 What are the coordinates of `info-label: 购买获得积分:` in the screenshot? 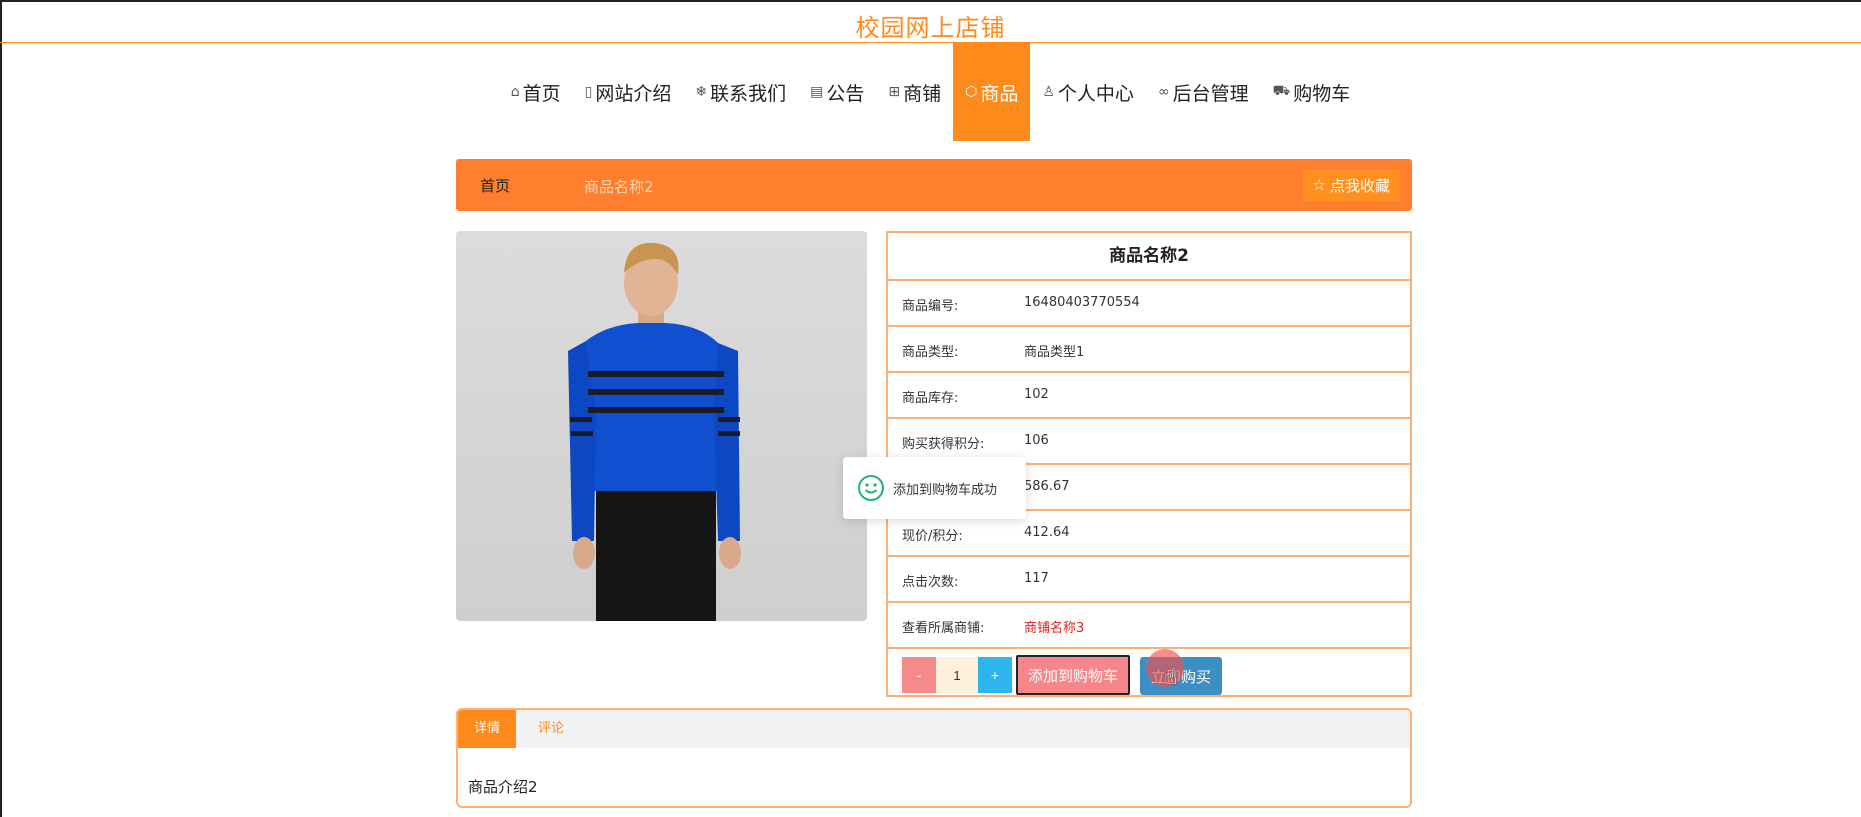 It's located at (943, 444).